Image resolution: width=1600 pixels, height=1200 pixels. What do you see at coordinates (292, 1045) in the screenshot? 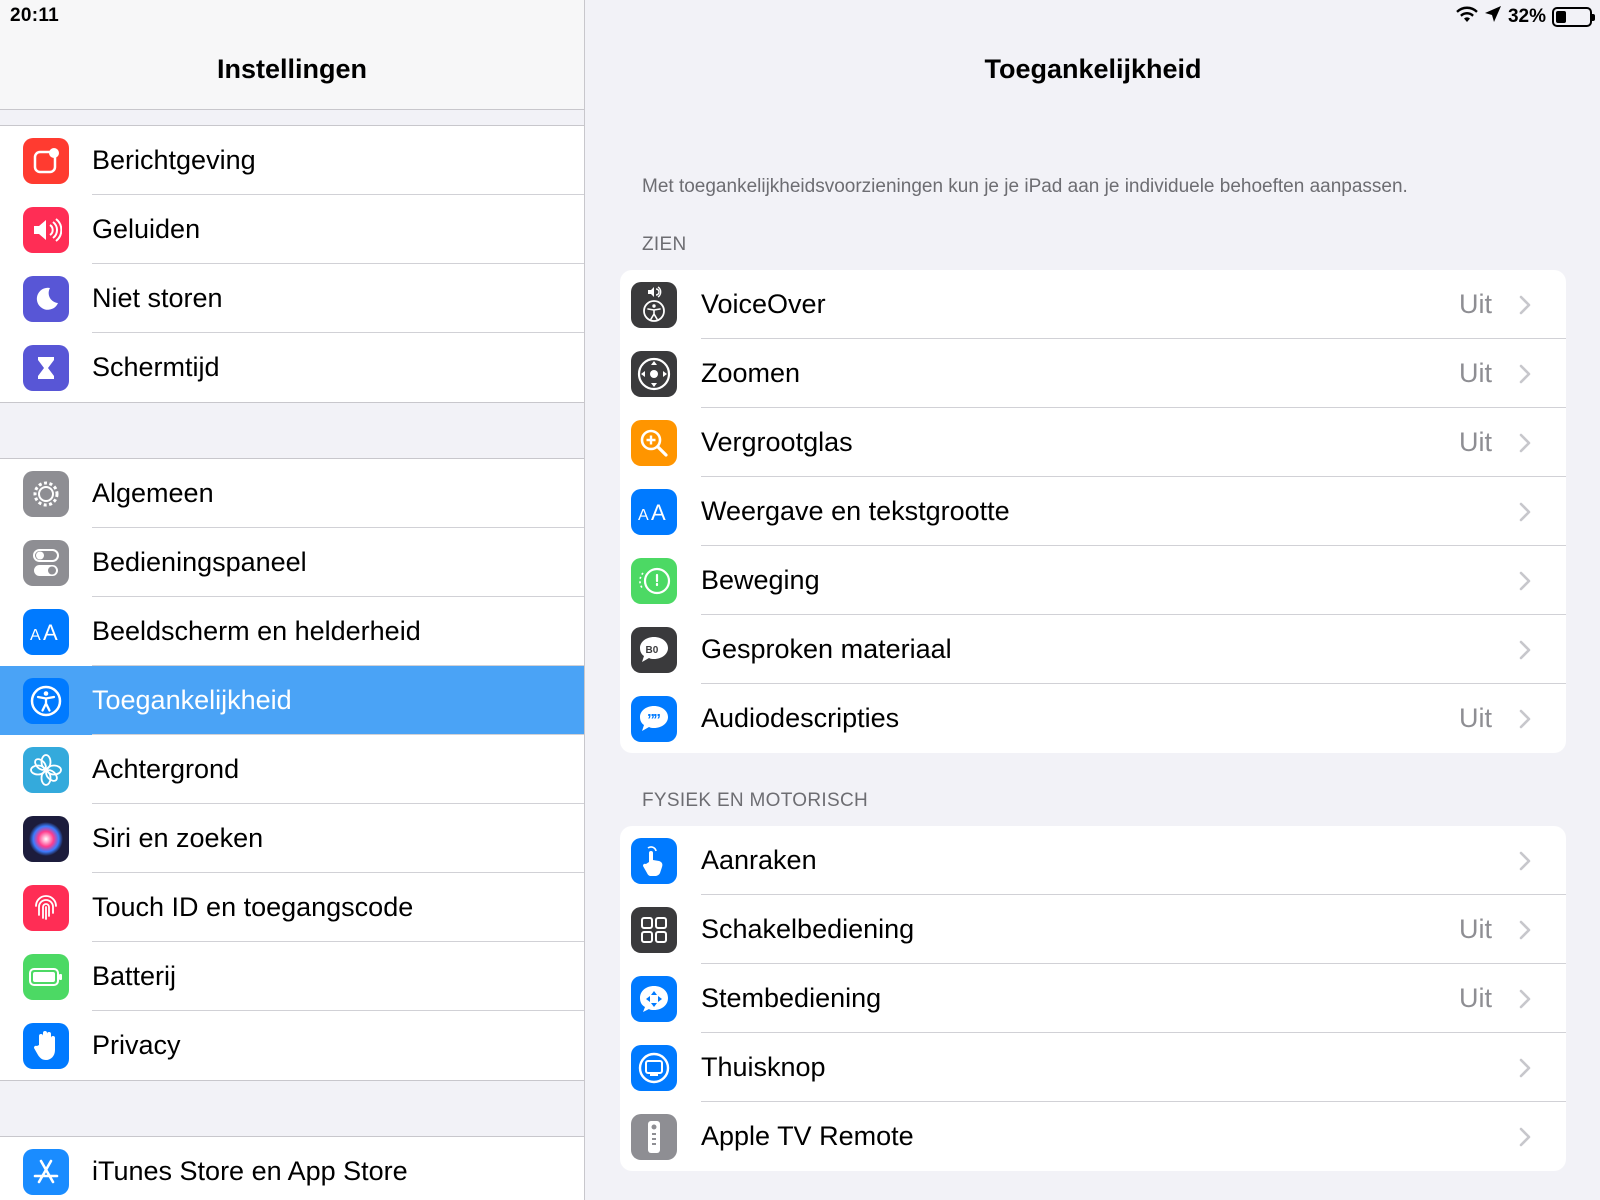
I see `sidebar-item-privacy: Privacy` at bounding box center [292, 1045].